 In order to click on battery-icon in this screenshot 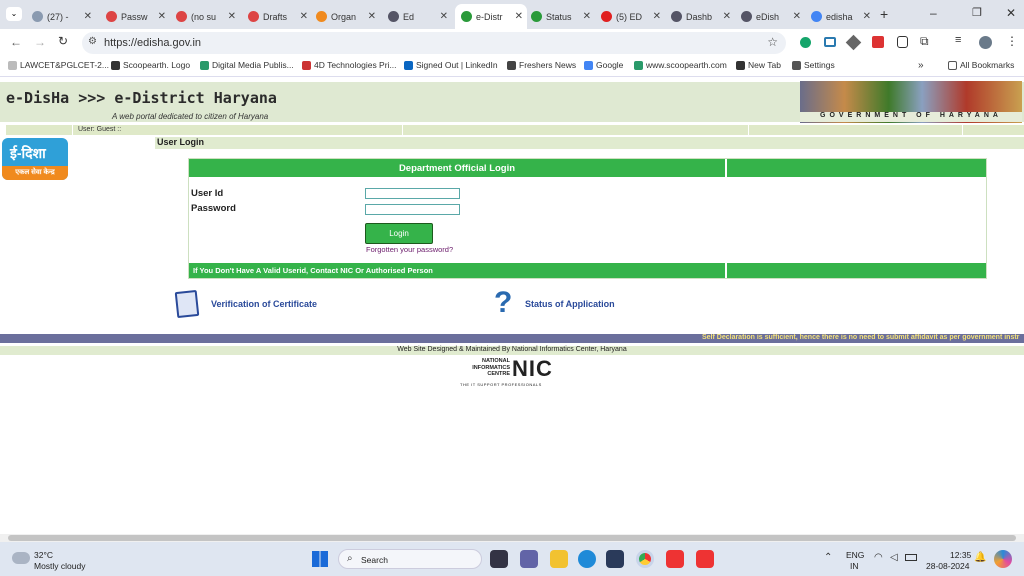, I will do `click(911, 557)`.